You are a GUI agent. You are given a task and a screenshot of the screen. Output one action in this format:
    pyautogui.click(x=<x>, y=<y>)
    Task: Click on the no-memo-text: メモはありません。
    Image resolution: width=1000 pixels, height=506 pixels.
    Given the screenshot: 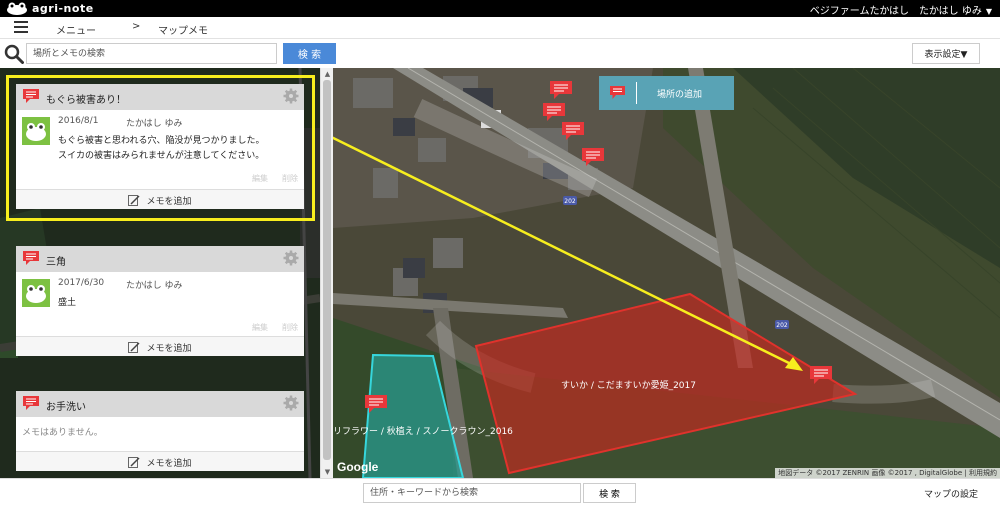 What is the action you would take?
    pyautogui.click(x=62, y=433)
    